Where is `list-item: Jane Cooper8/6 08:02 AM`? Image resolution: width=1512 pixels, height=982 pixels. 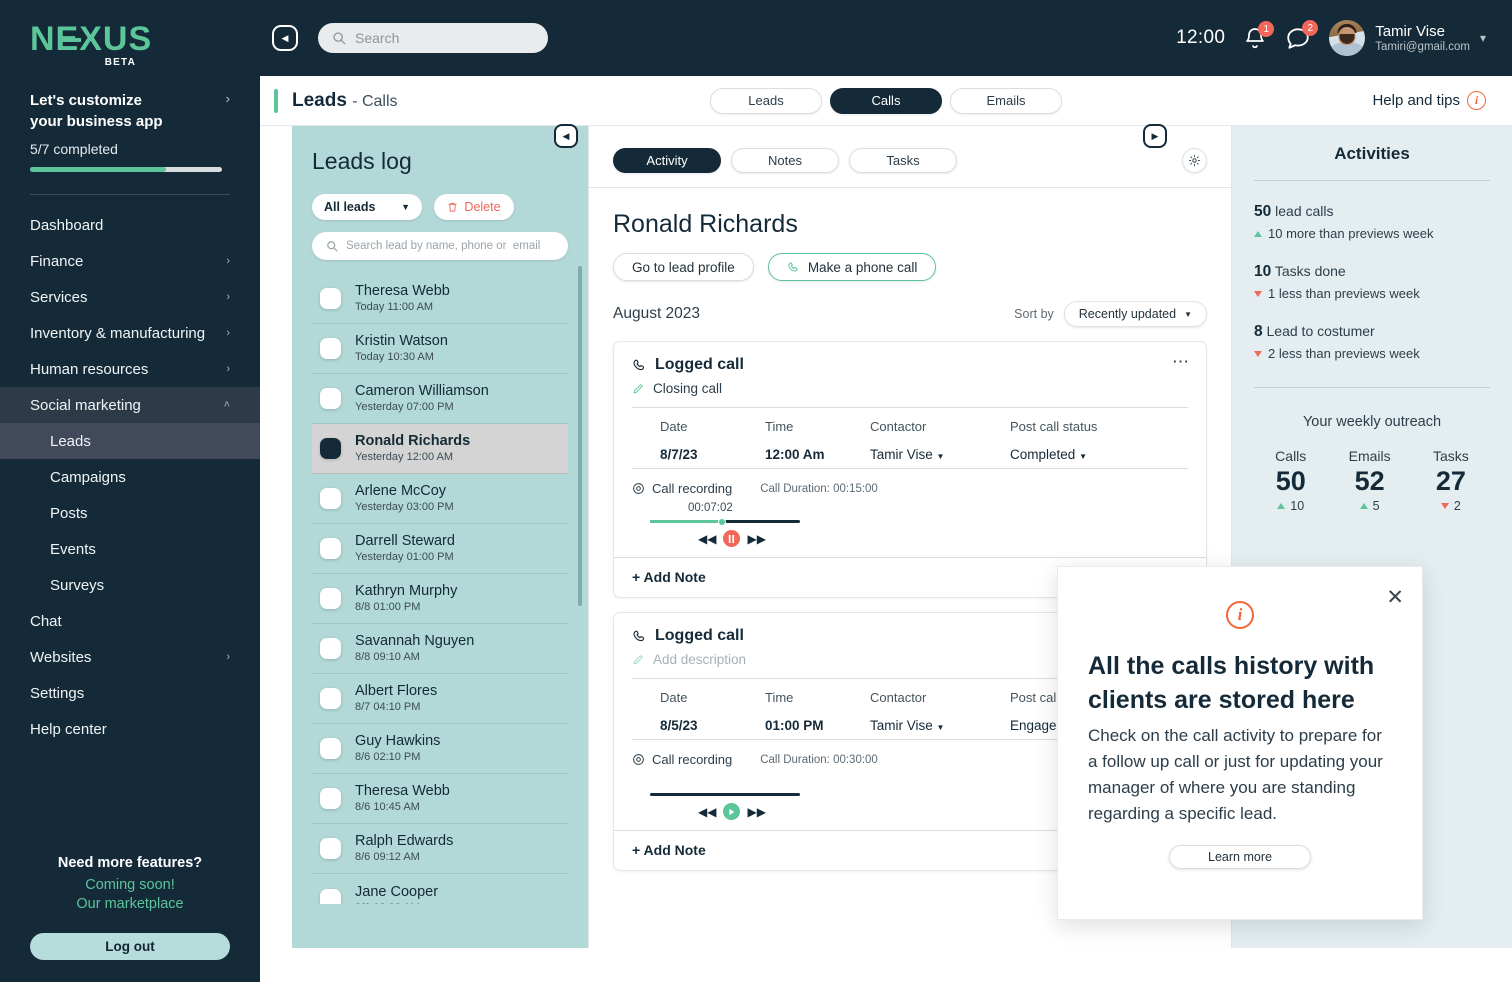 list-item: Jane Cooper8/6 08:02 AM is located at coordinates (440, 889).